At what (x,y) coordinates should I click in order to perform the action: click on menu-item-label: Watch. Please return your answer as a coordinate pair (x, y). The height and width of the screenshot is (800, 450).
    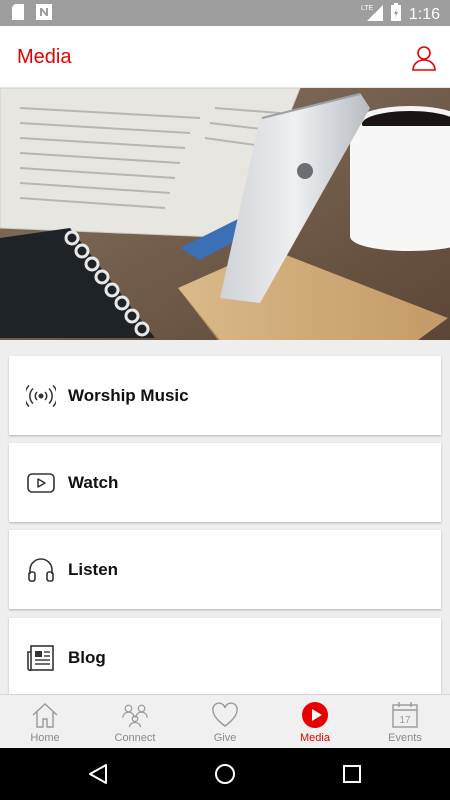
    Looking at the image, I should click on (93, 482).